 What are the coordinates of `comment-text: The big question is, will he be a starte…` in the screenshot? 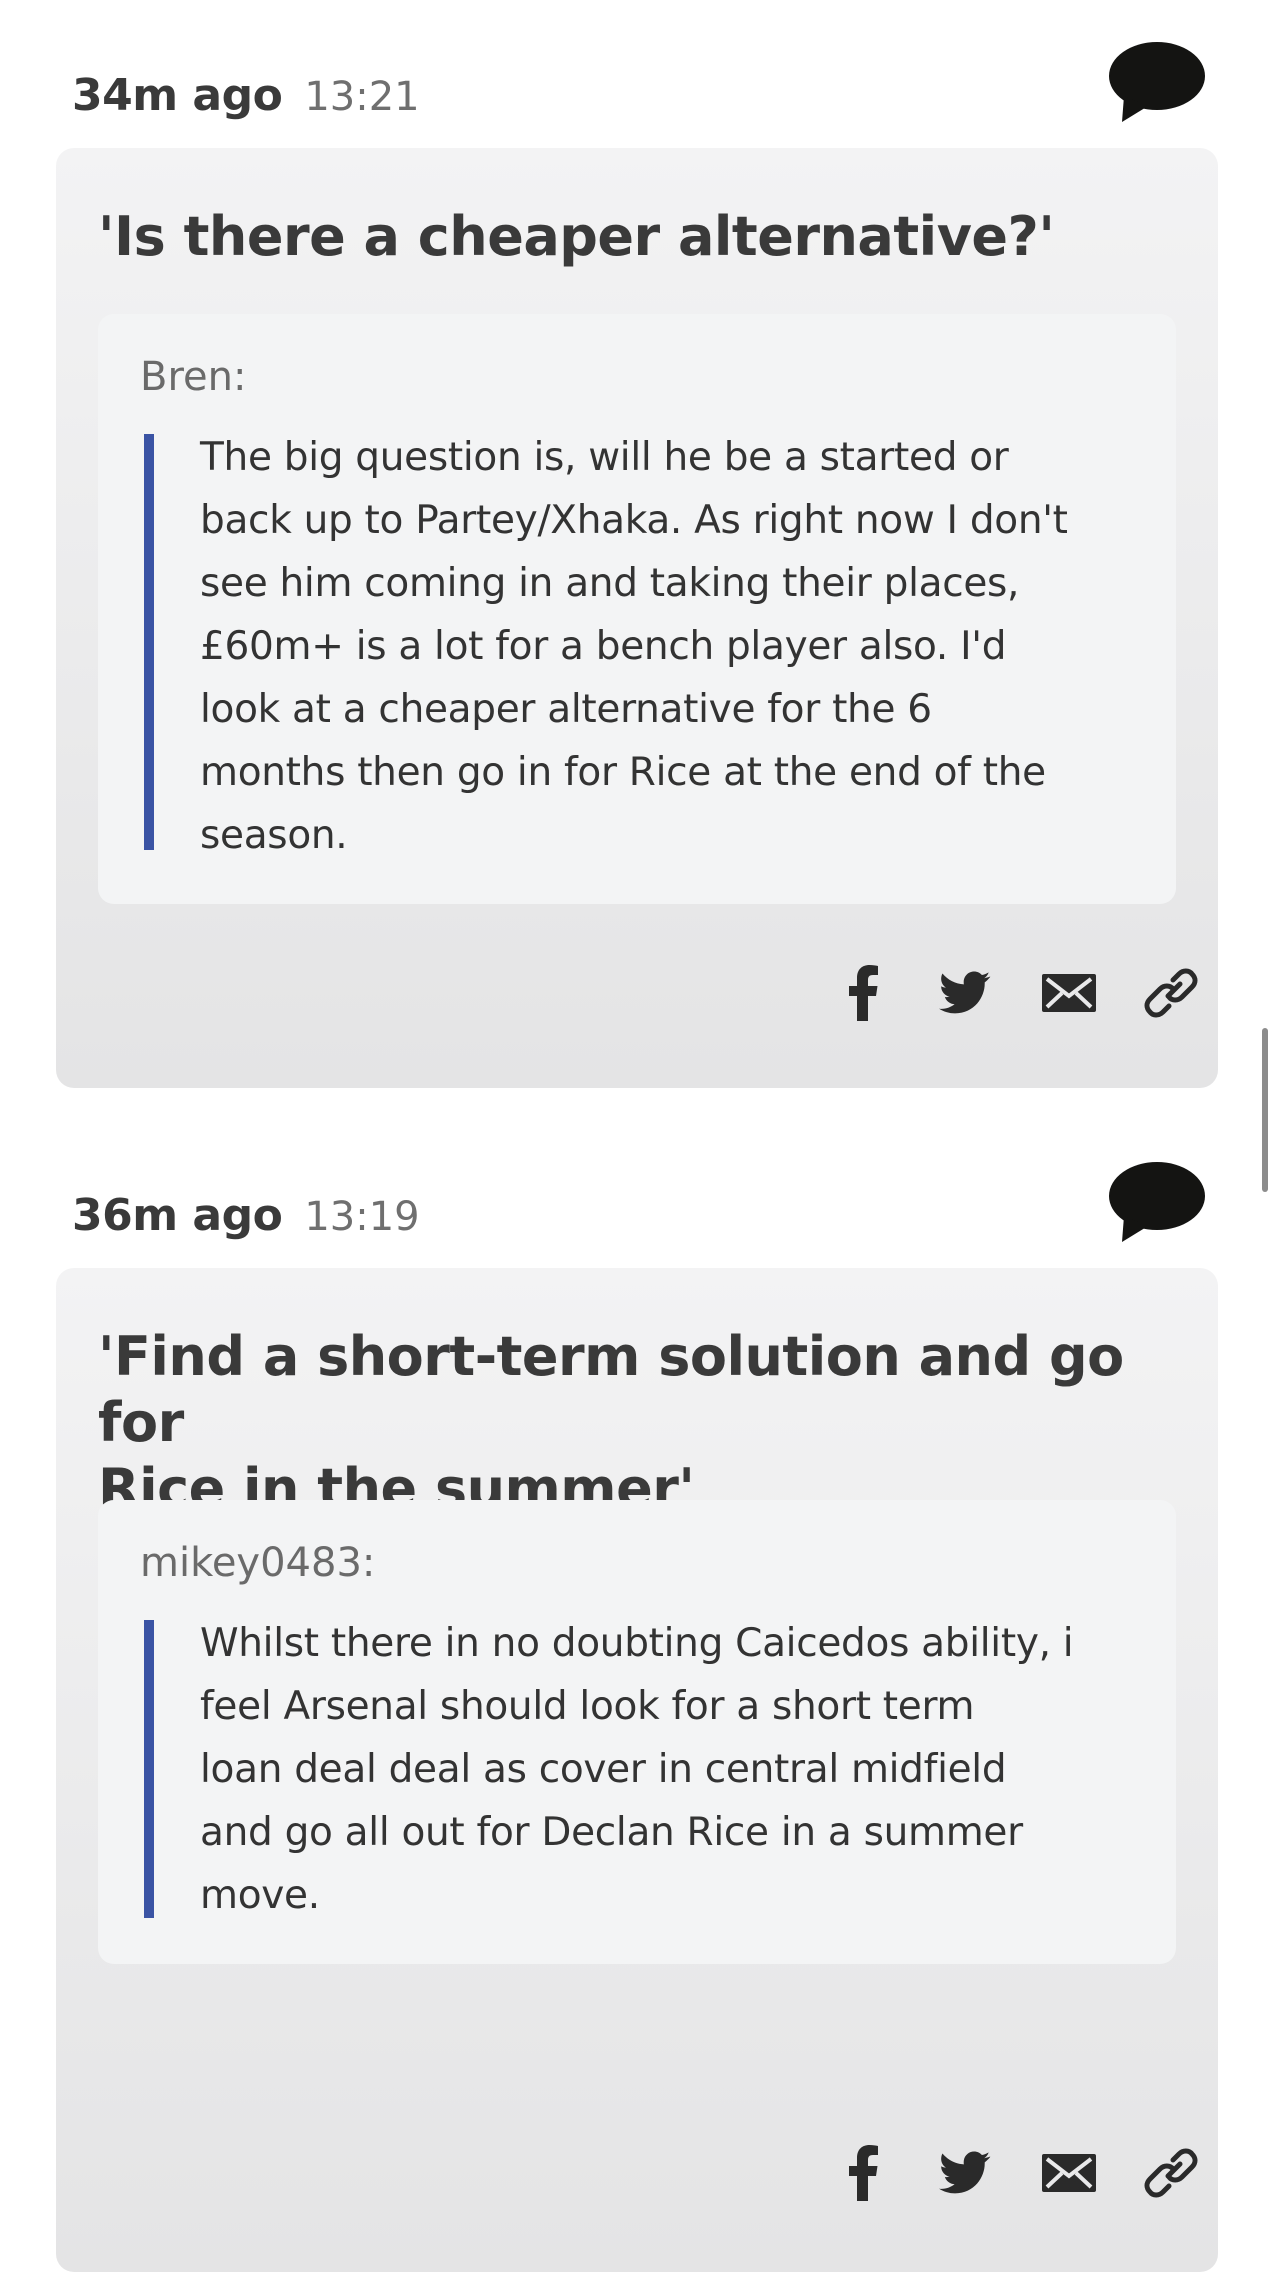 It's located at (670, 646).